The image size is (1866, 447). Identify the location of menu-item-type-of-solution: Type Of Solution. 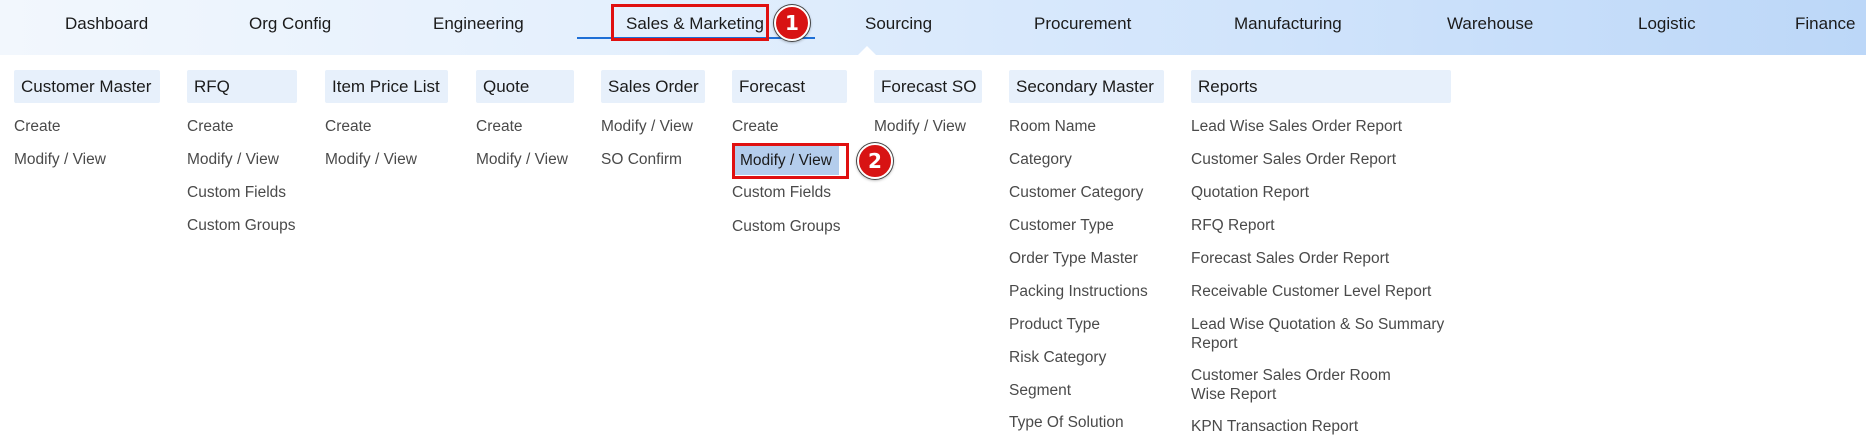
(1066, 422).